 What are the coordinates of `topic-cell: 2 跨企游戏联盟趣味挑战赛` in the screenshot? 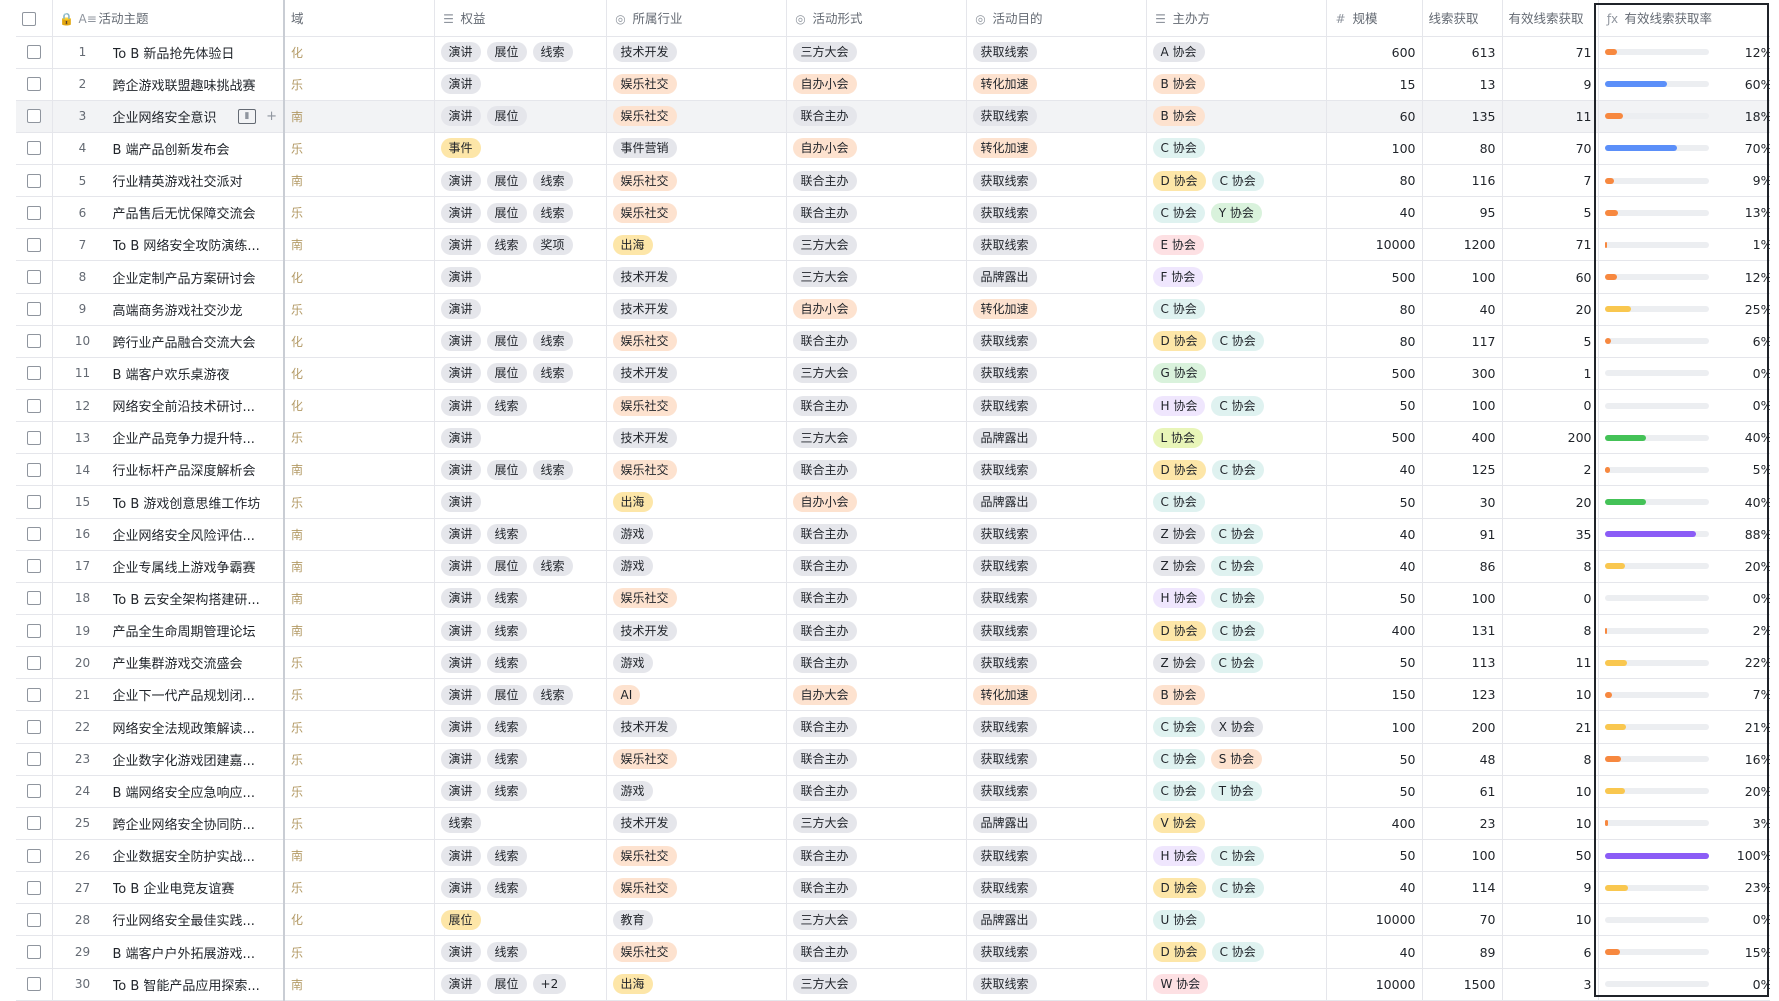 It's located at (168, 84).